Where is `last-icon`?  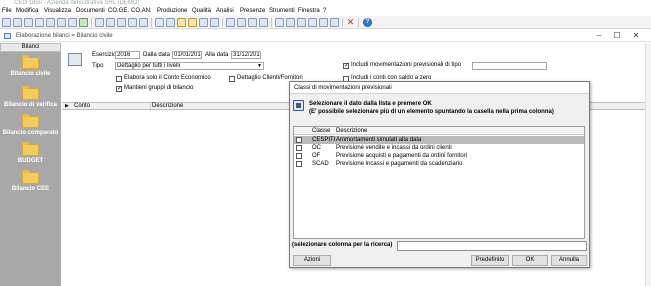
last-icon is located at coordinates (263, 22).